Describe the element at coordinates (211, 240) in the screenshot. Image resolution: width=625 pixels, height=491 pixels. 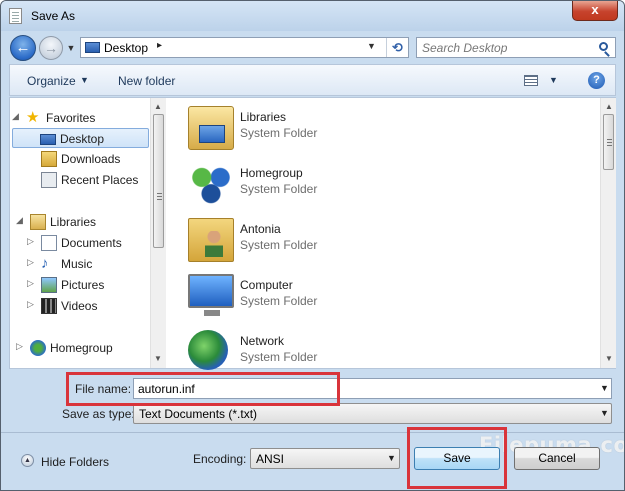
I see `user-folder-icon` at that location.